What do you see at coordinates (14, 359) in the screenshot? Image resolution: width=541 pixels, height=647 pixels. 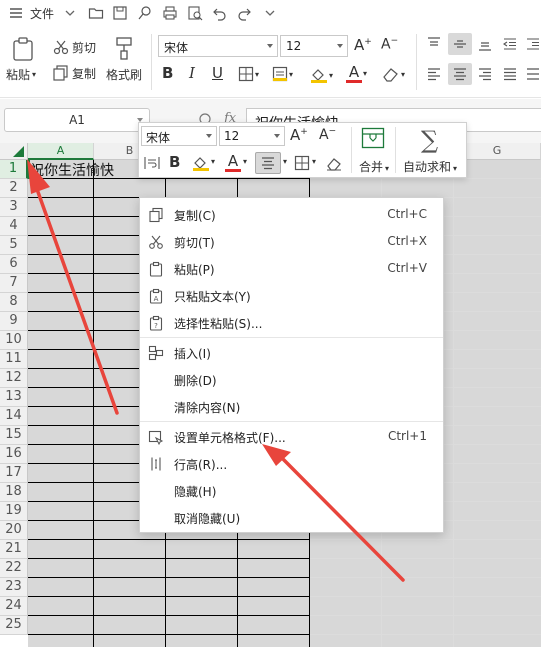 I see `row-header: 11` at bounding box center [14, 359].